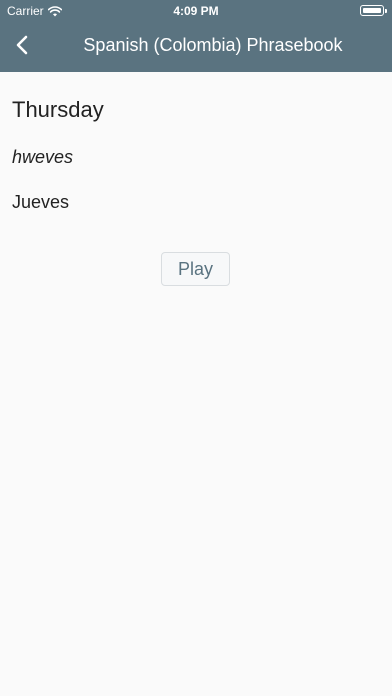 Image resolution: width=392 pixels, height=696 pixels. I want to click on phrase-translation-text: Jueves, so click(41, 202).